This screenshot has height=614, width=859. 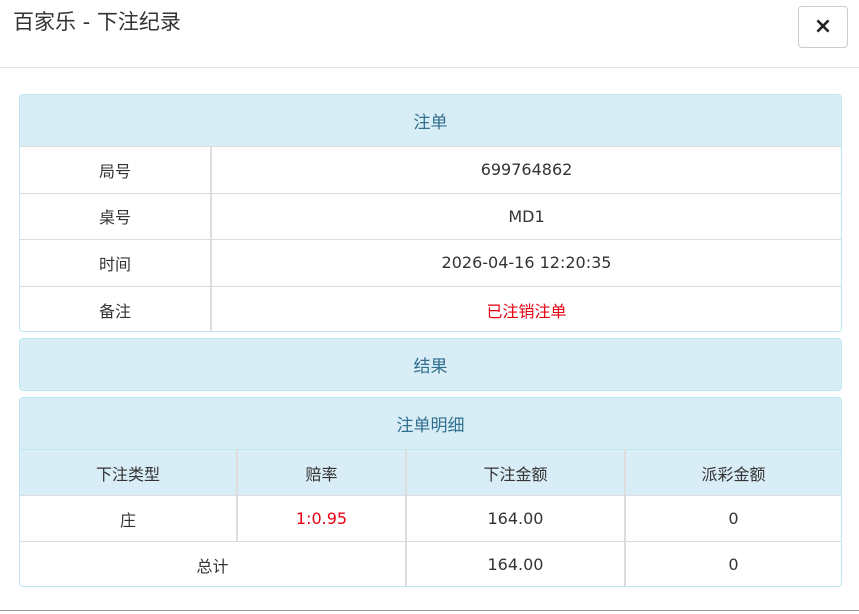 I want to click on table-row: 庄 1:0.95 164.00 0, so click(x=430, y=518).